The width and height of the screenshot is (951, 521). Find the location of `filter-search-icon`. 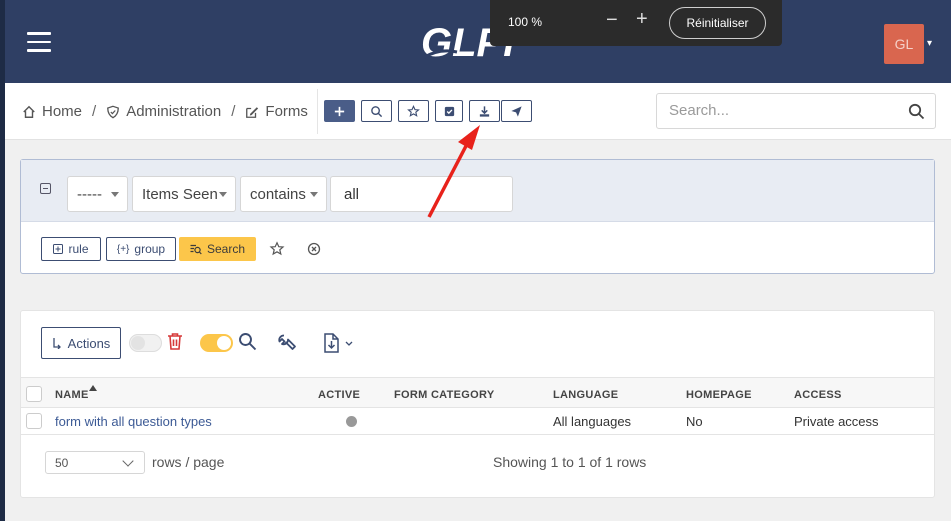

filter-search-icon is located at coordinates (196, 249).